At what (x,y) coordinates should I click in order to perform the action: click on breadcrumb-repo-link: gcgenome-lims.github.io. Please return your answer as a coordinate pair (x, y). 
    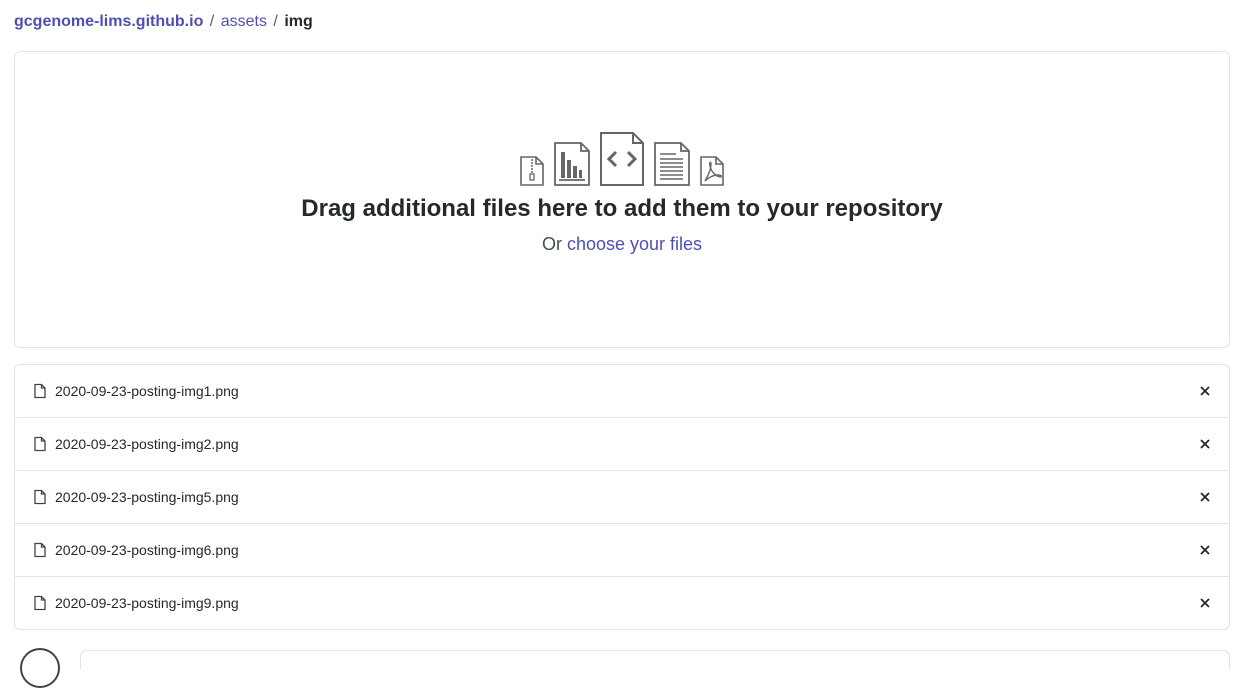
    Looking at the image, I should click on (108, 21).